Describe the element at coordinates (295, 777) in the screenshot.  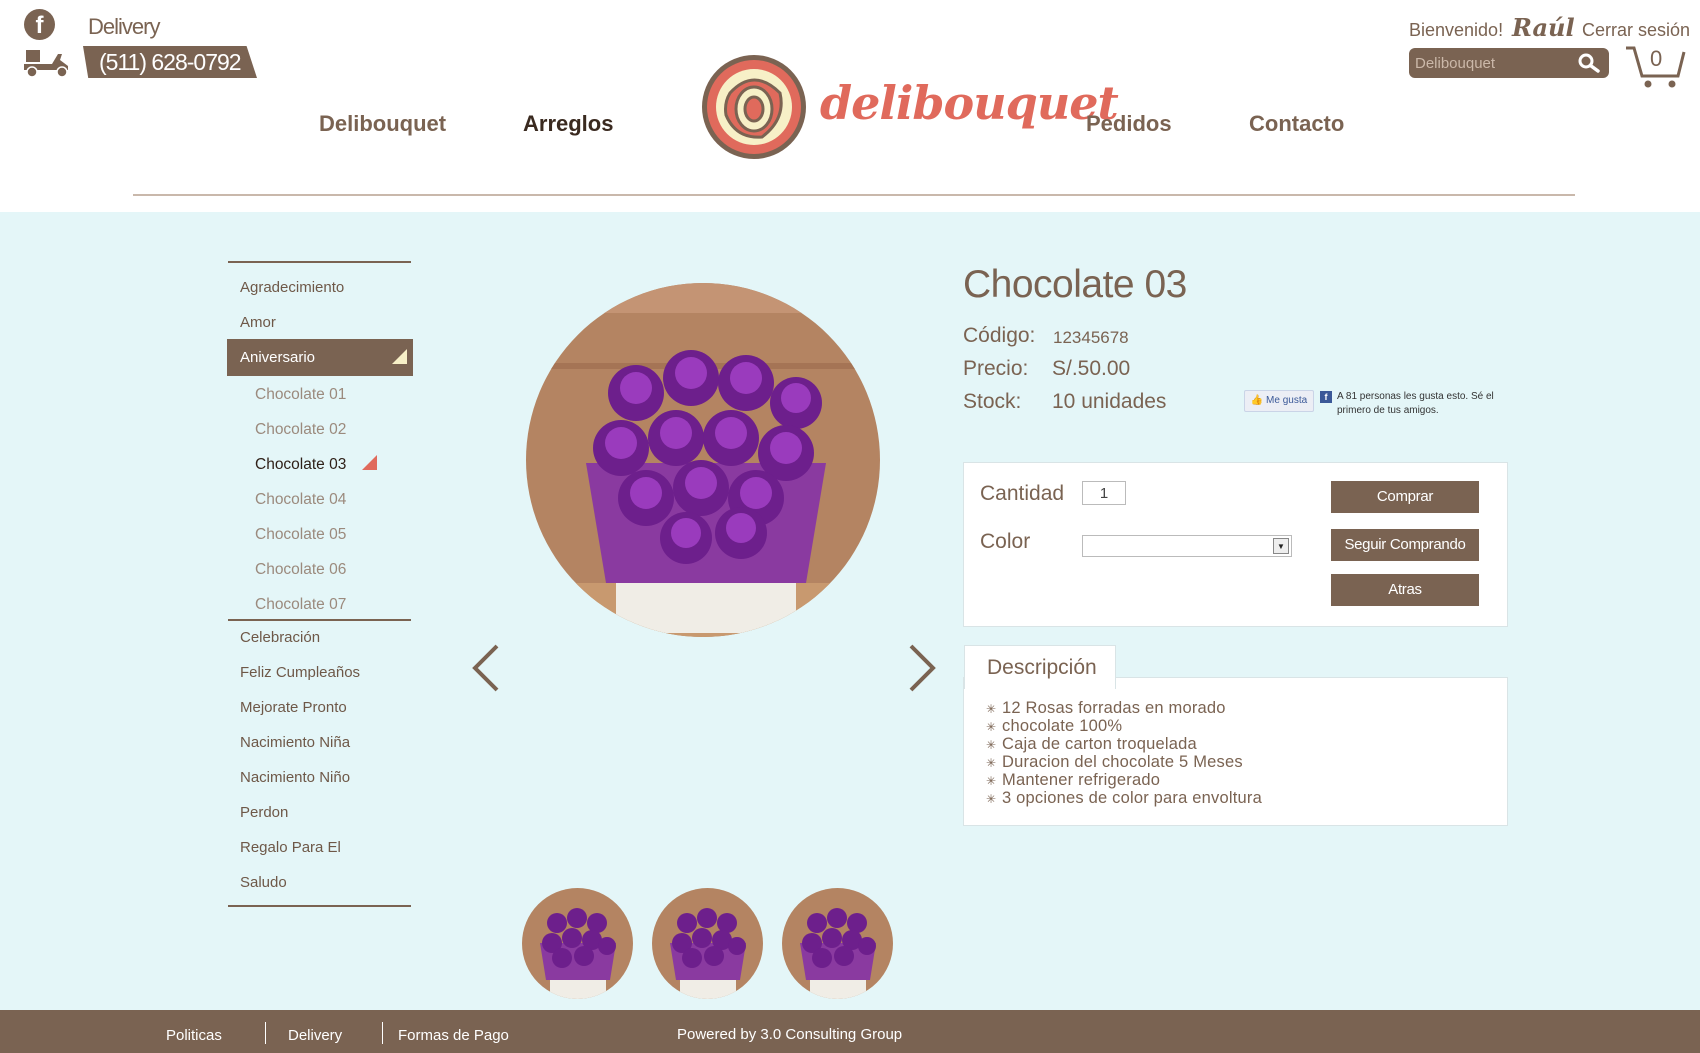
I see `sidebar-item-nacimiento-nino: Nacimiento Niño` at that location.